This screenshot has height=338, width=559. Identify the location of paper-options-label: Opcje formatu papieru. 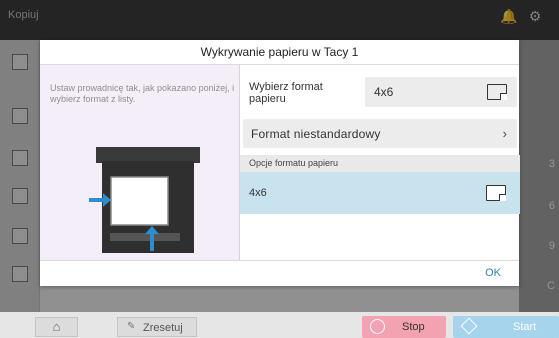
(294, 163).